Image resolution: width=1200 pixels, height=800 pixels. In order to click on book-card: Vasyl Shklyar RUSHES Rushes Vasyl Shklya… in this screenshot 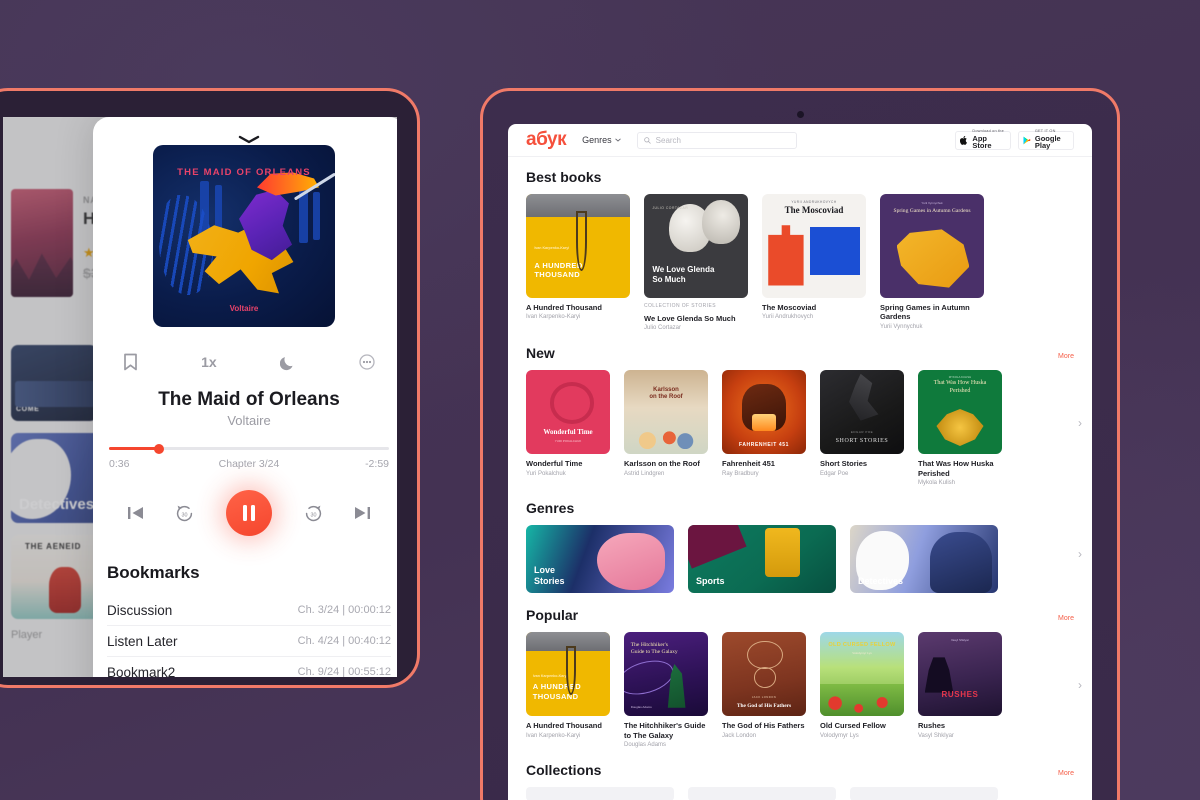, I will do `click(960, 690)`.